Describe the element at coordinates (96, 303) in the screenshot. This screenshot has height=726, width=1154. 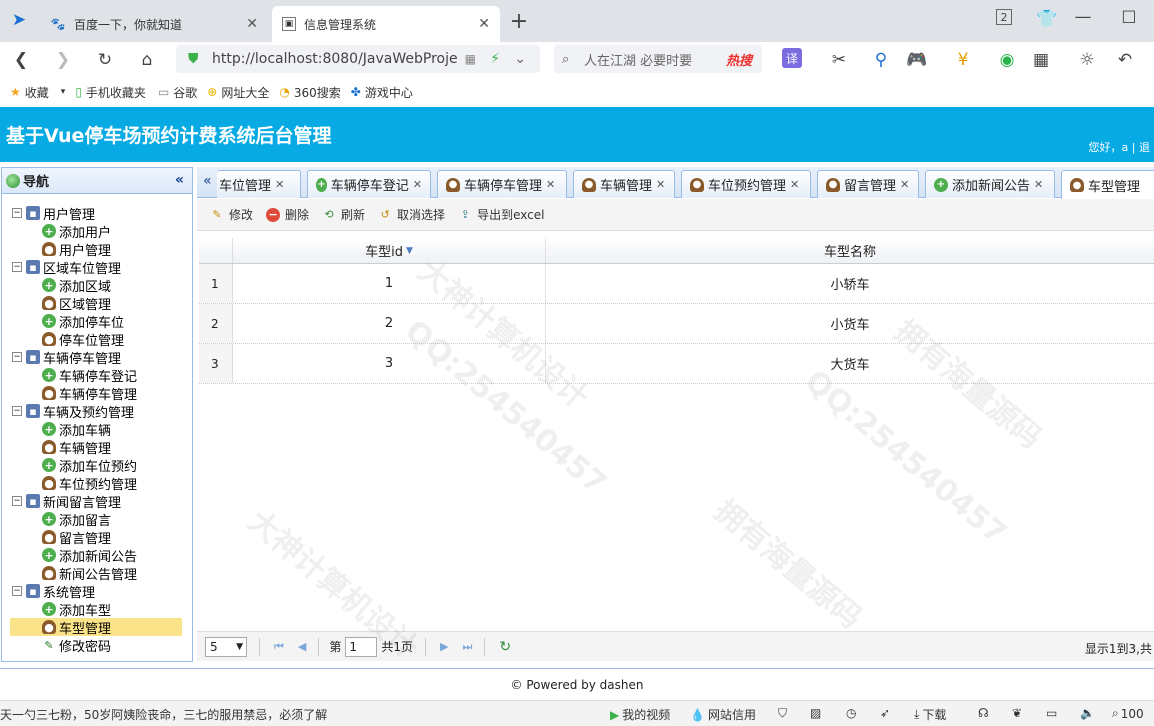
I see `nav-item: ● 区域管理` at that location.